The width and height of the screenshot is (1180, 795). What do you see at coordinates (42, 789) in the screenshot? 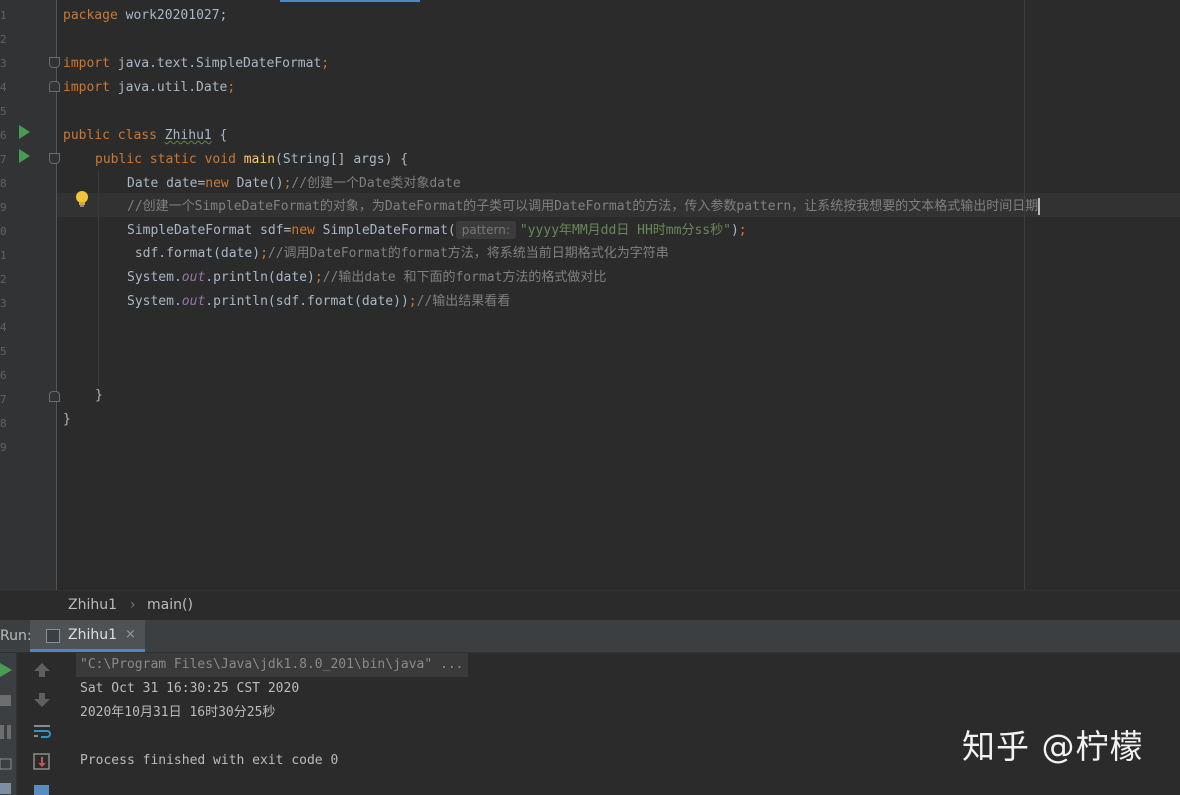
I see `print-icon` at bounding box center [42, 789].